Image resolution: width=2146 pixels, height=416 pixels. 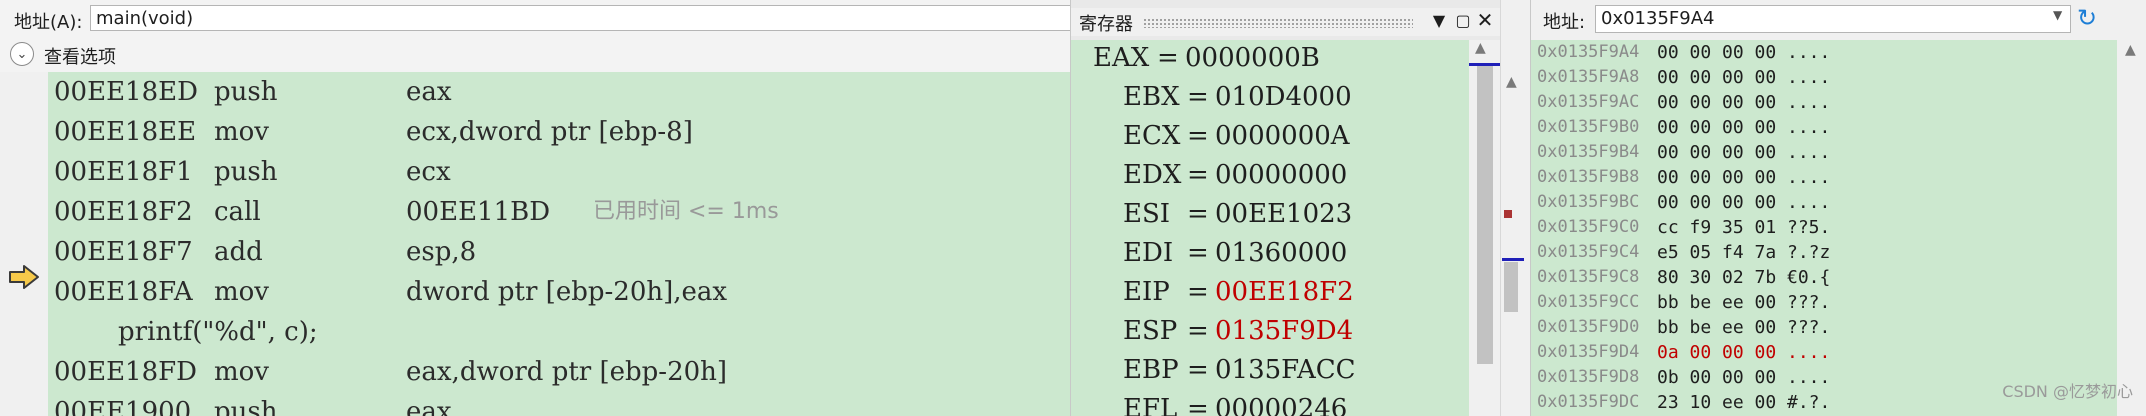 I want to click on address-input: main(void), so click(x=580, y=18).